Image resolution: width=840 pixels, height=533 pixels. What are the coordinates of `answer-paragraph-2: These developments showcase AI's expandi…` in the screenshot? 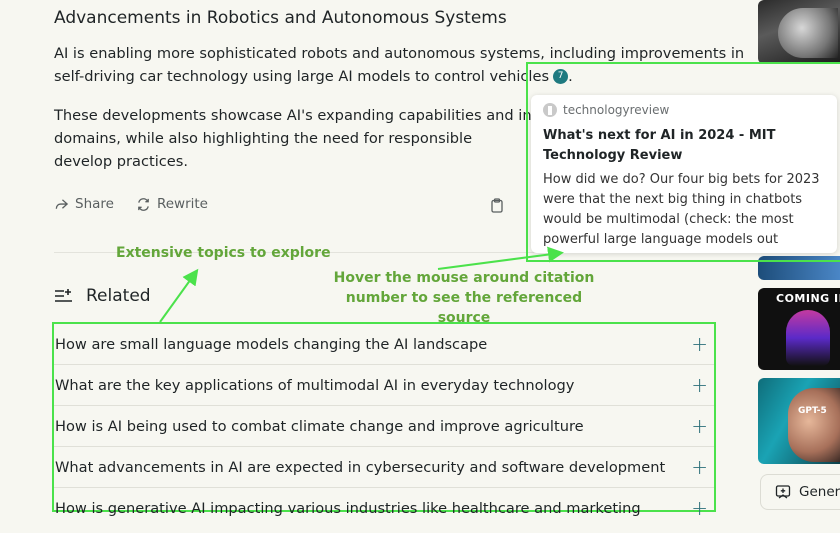 It's located at (293, 138).